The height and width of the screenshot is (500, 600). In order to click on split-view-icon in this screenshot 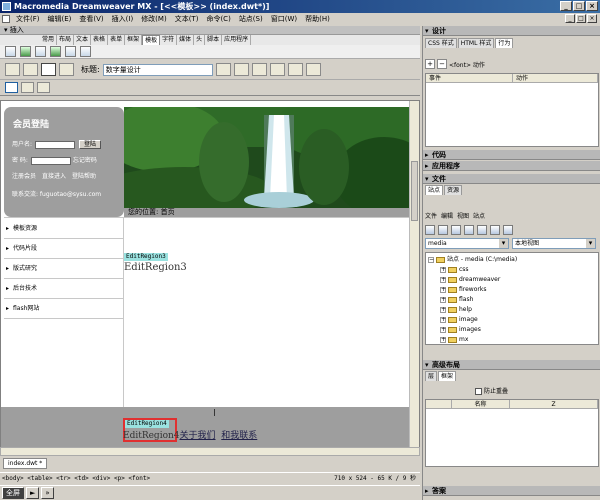, I will do `click(30, 69)`.